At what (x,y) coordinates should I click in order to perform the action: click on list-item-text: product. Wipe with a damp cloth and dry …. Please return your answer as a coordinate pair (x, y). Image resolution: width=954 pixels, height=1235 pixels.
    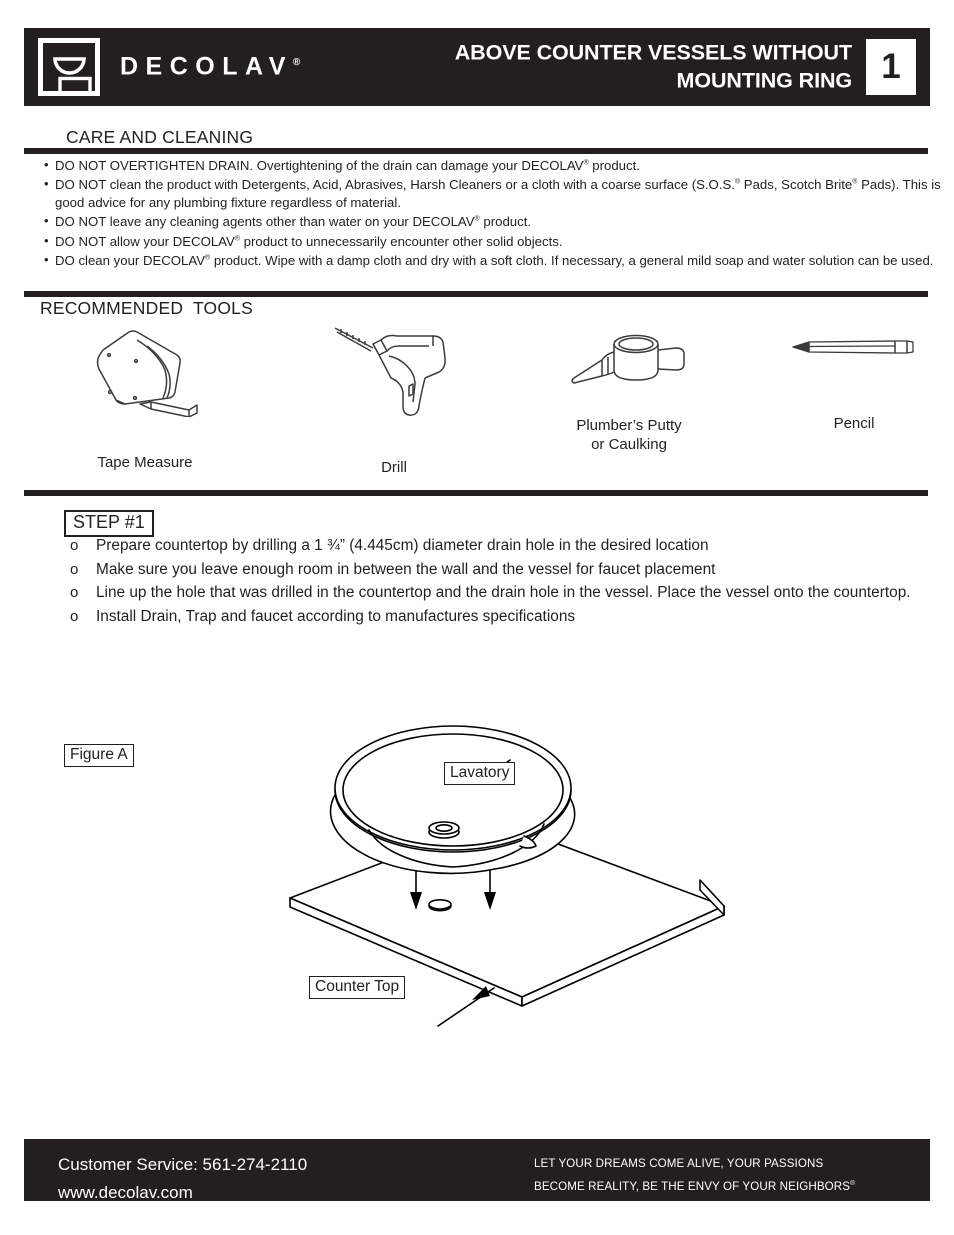
    Looking at the image, I should click on (572, 260).